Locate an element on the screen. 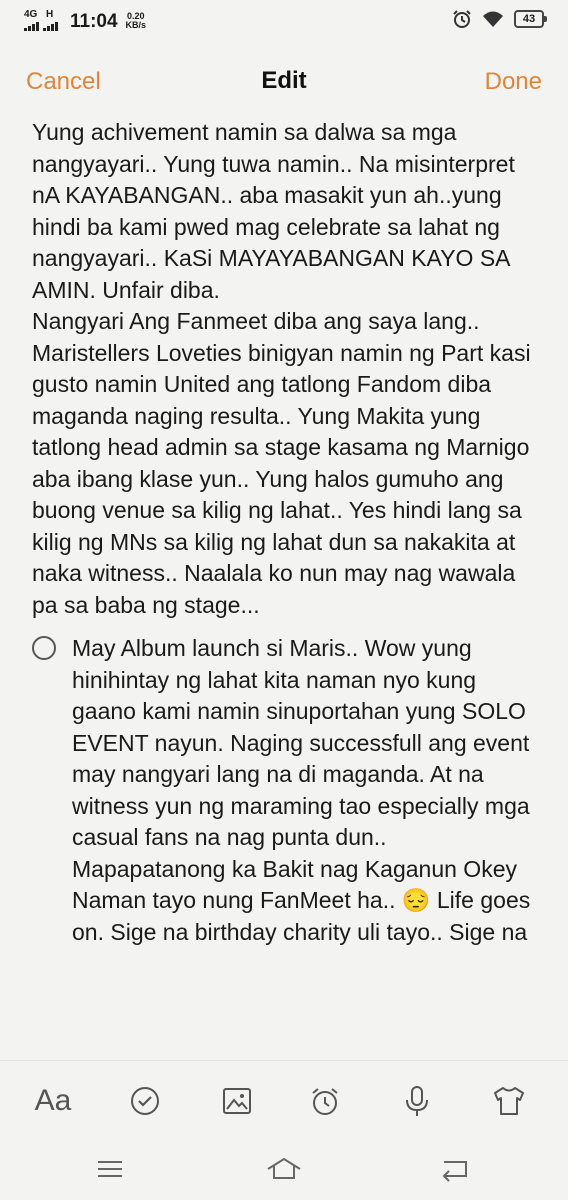  checklist-icon is located at coordinates (145, 1101).